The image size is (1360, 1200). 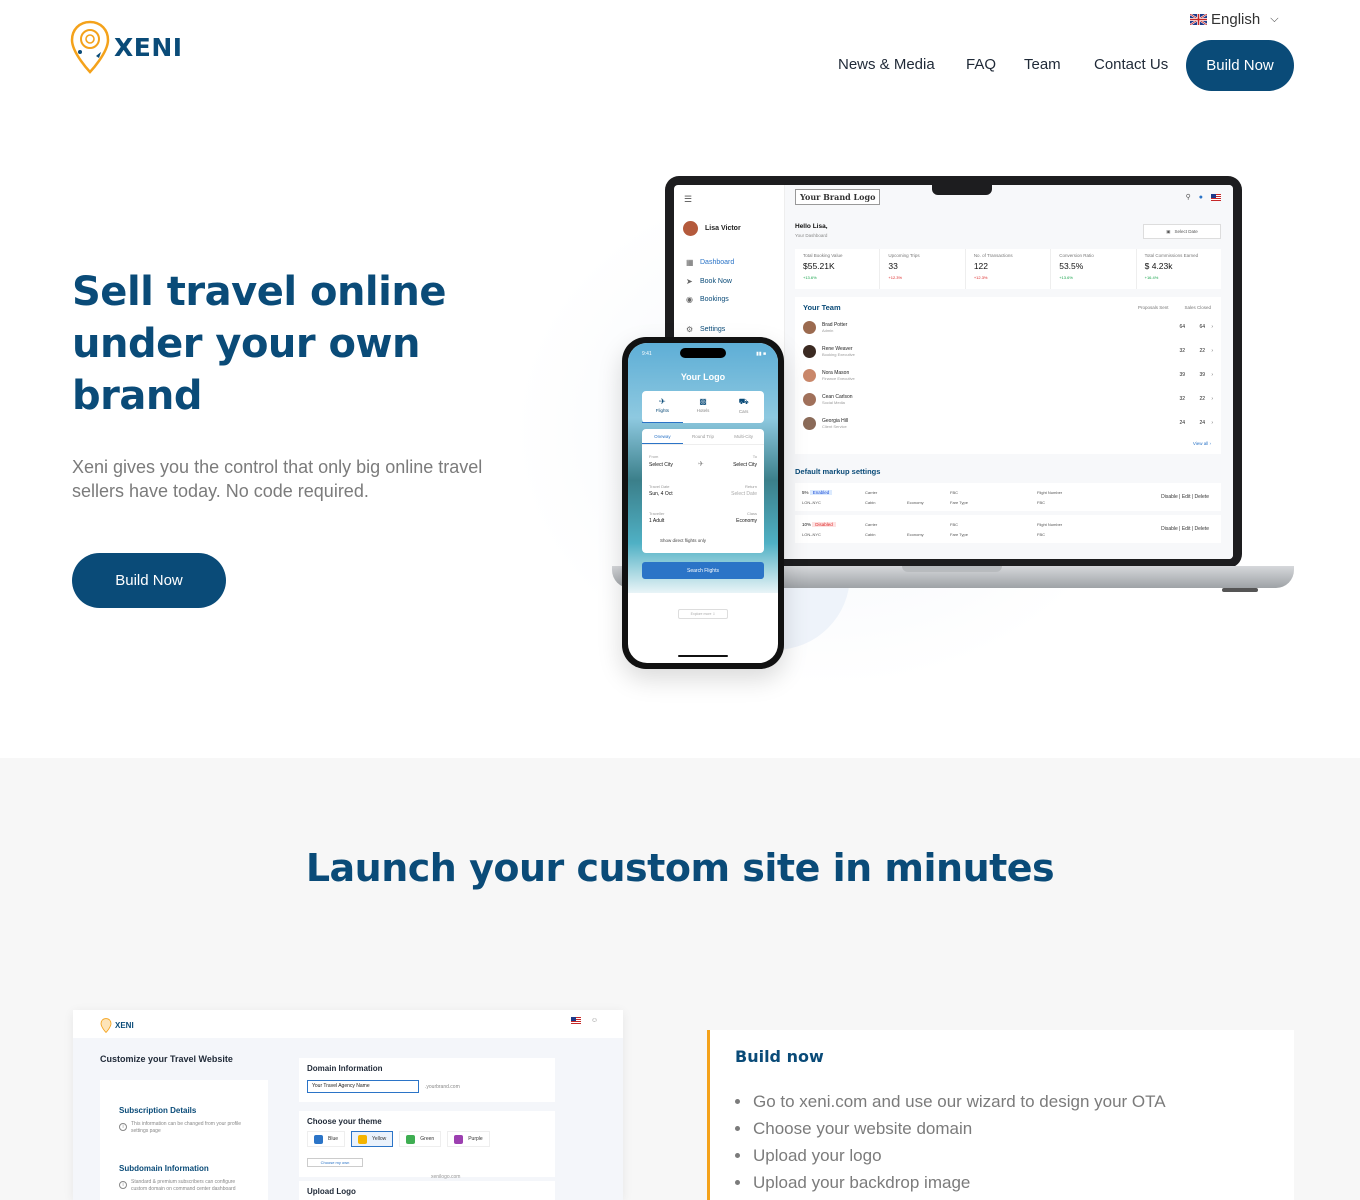 What do you see at coordinates (594, 1020) in the screenshot?
I see `user-circle-icon: ☺` at bounding box center [594, 1020].